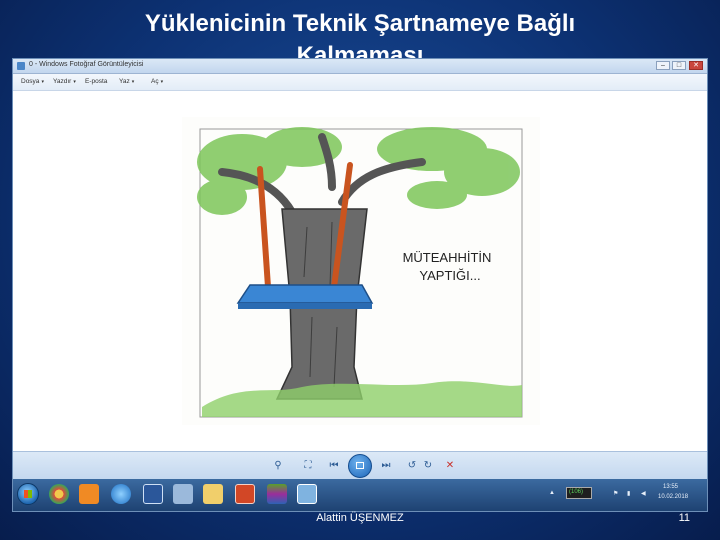 The image size is (720, 540). What do you see at coordinates (183, 494) in the screenshot?
I see `network-icon` at bounding box center [183, 494].